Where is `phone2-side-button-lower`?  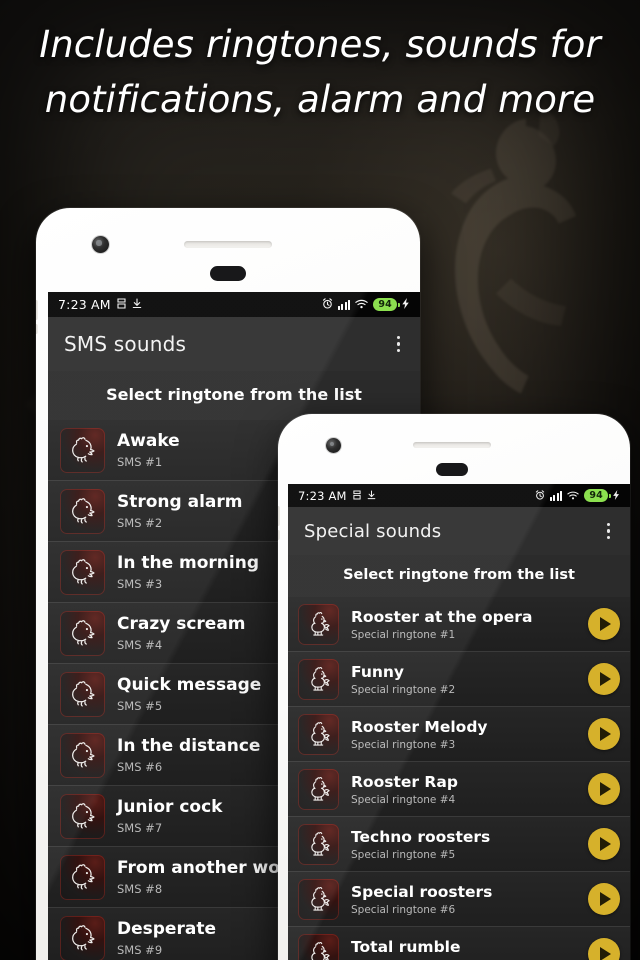 phone2-side-button-lower is located at coordinates (279, 535).